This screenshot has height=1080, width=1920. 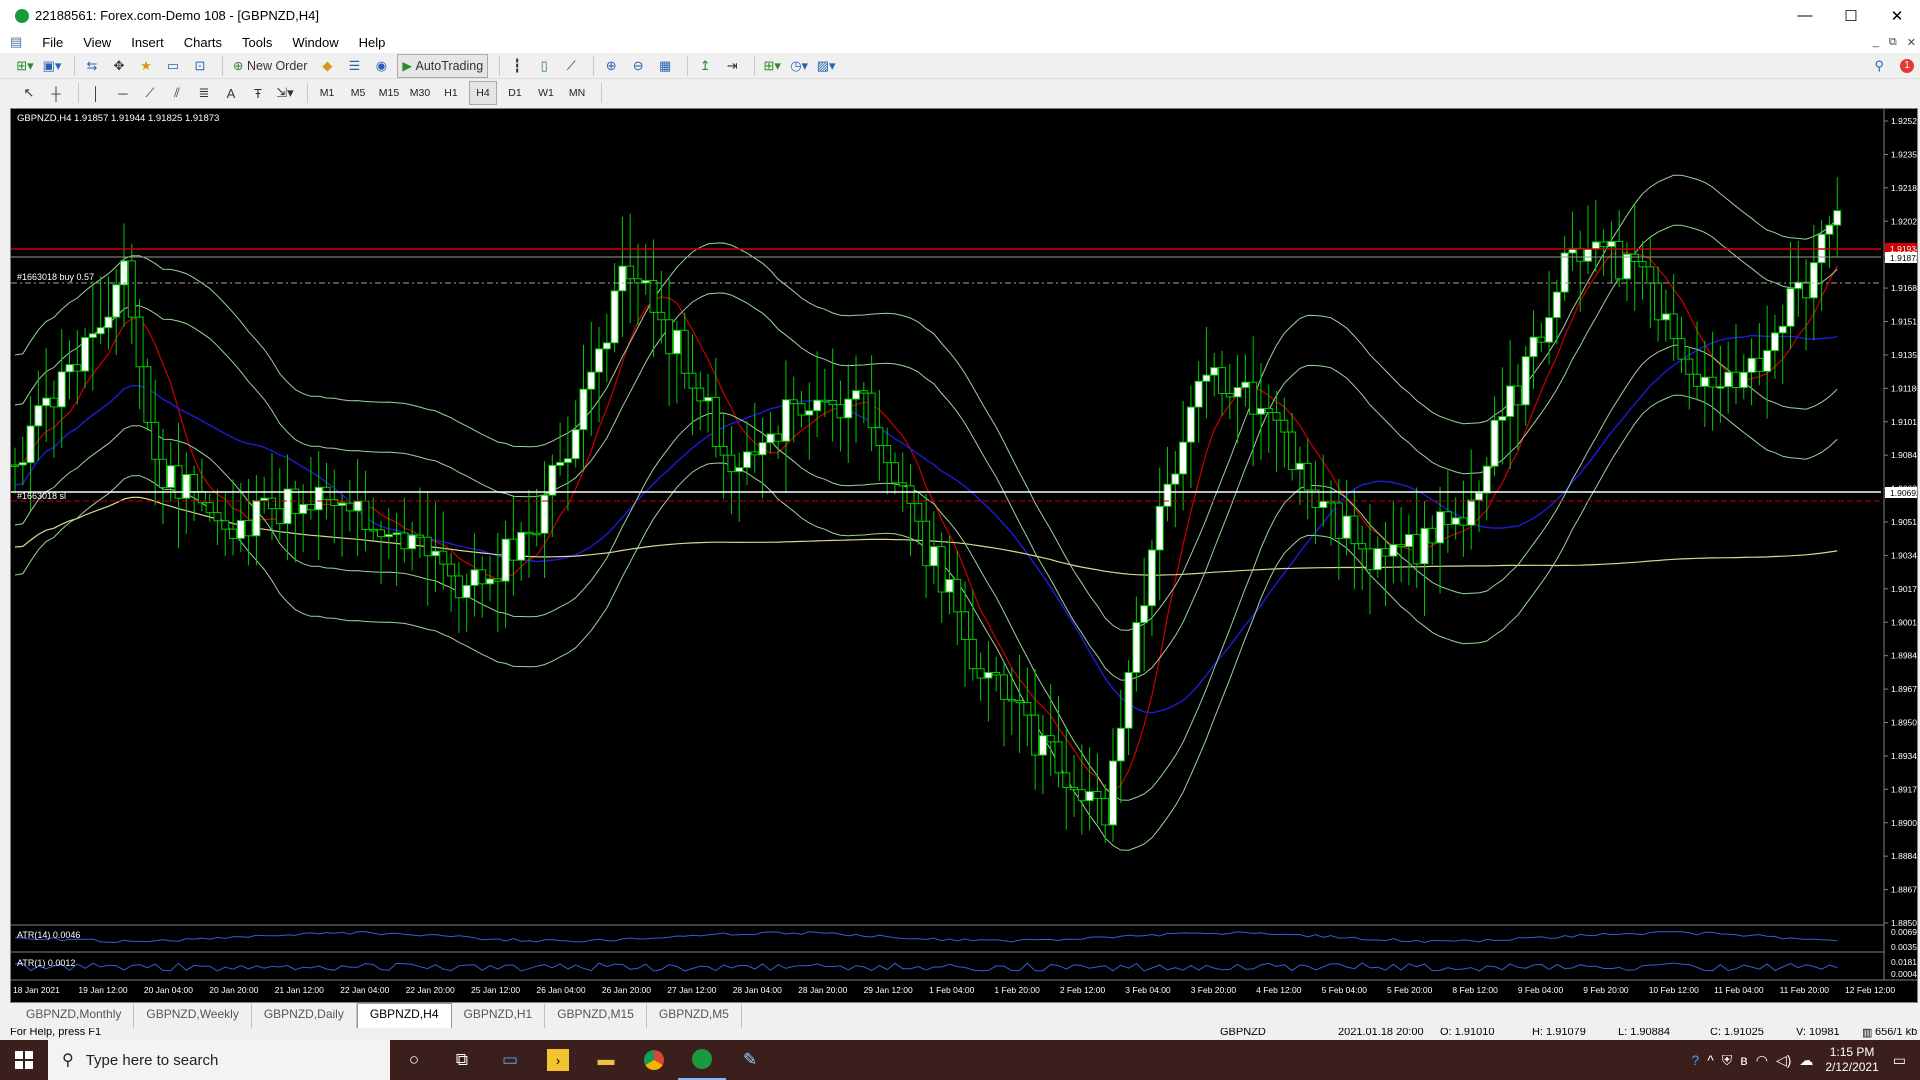 I want to click on auto-scroll-icon: ↥, so click(x=705, y=66).